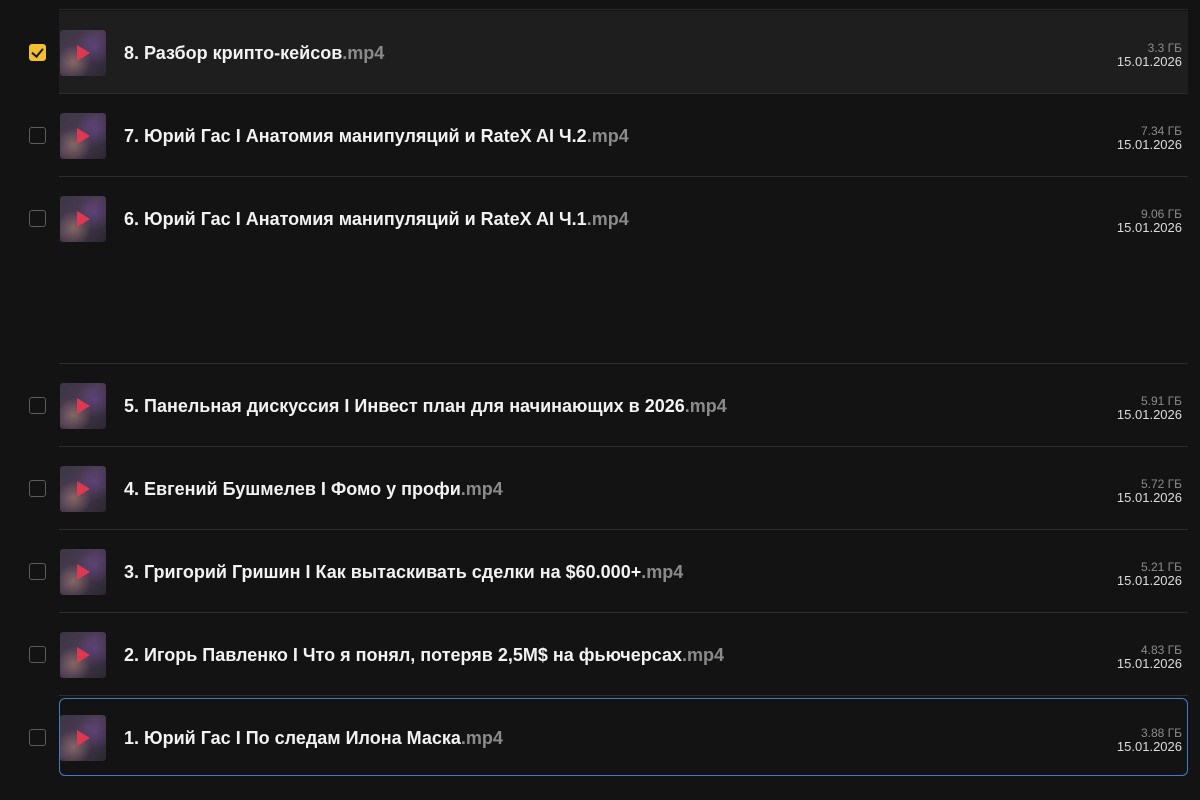  I want to click on file-title: 1. Юрий Гас I По следам Илона Маска, so click(292, 738).